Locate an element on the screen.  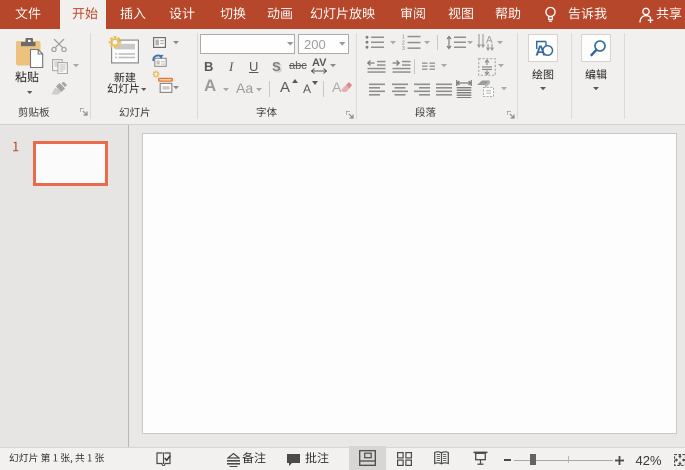
svg-text: A is located at coordinates (540, 51).